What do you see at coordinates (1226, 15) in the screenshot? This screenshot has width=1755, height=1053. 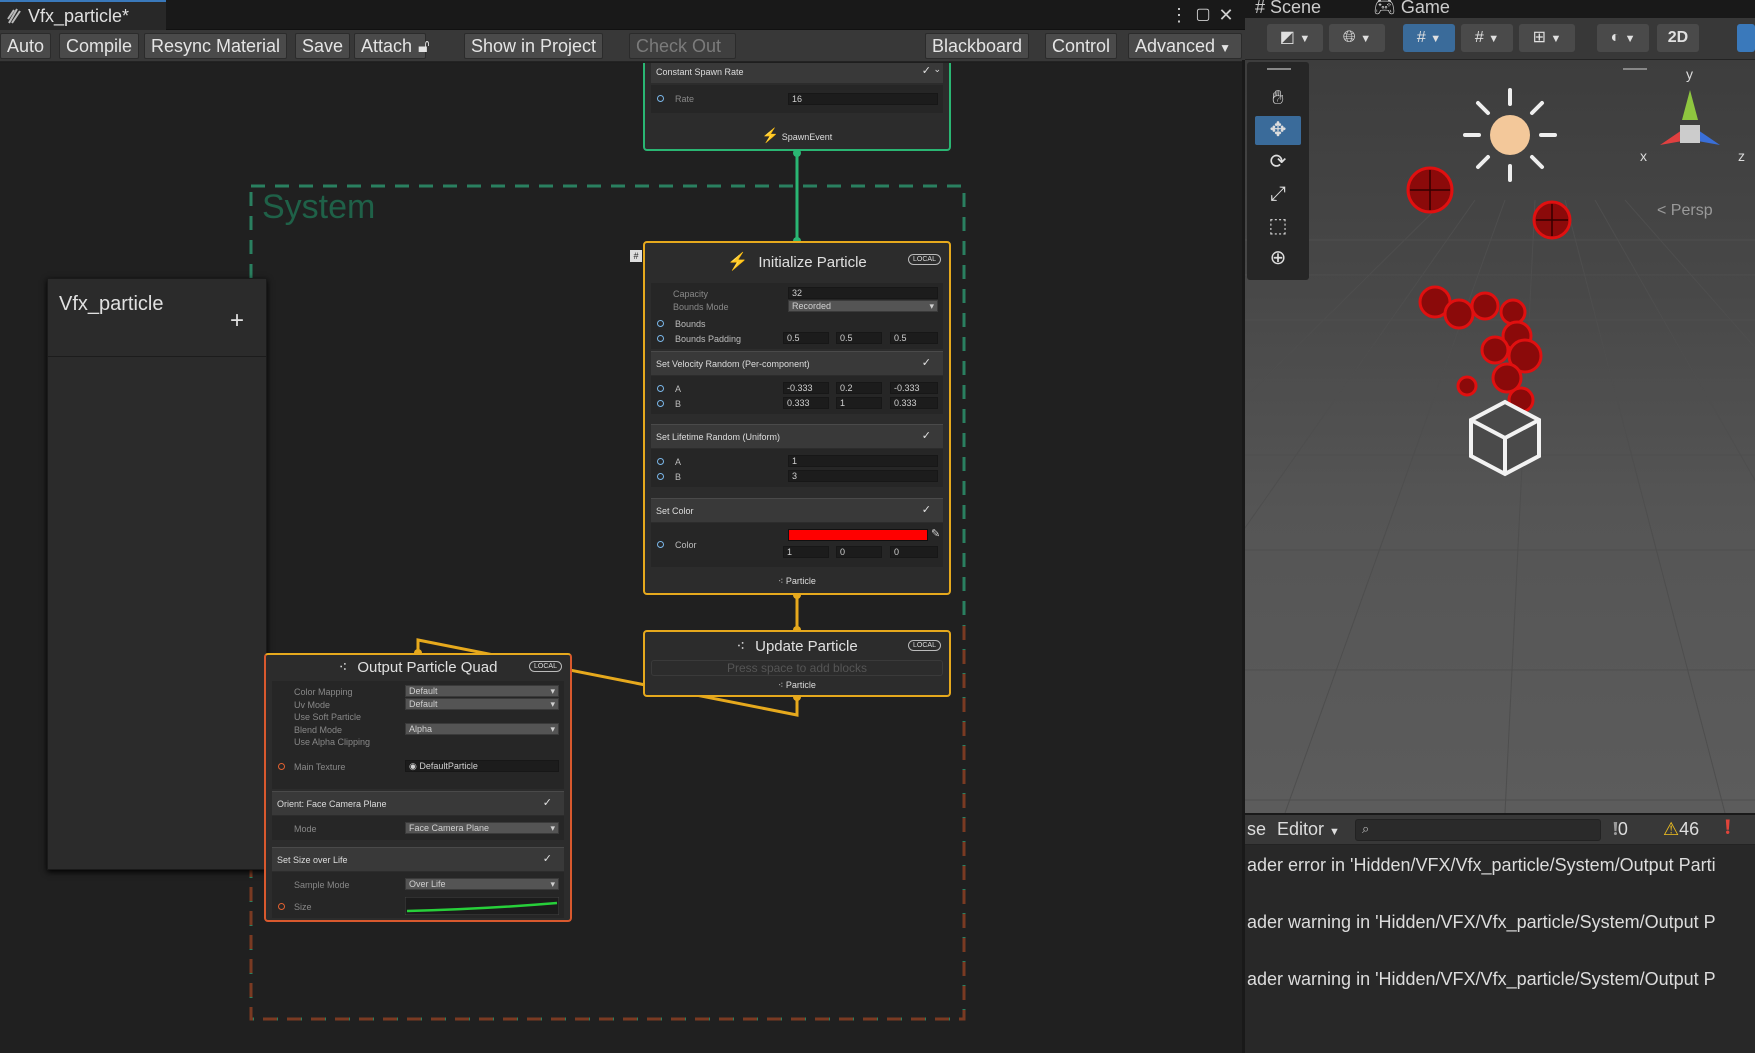 I see `close-icon: ✕` at bounding box center [1226, 15].